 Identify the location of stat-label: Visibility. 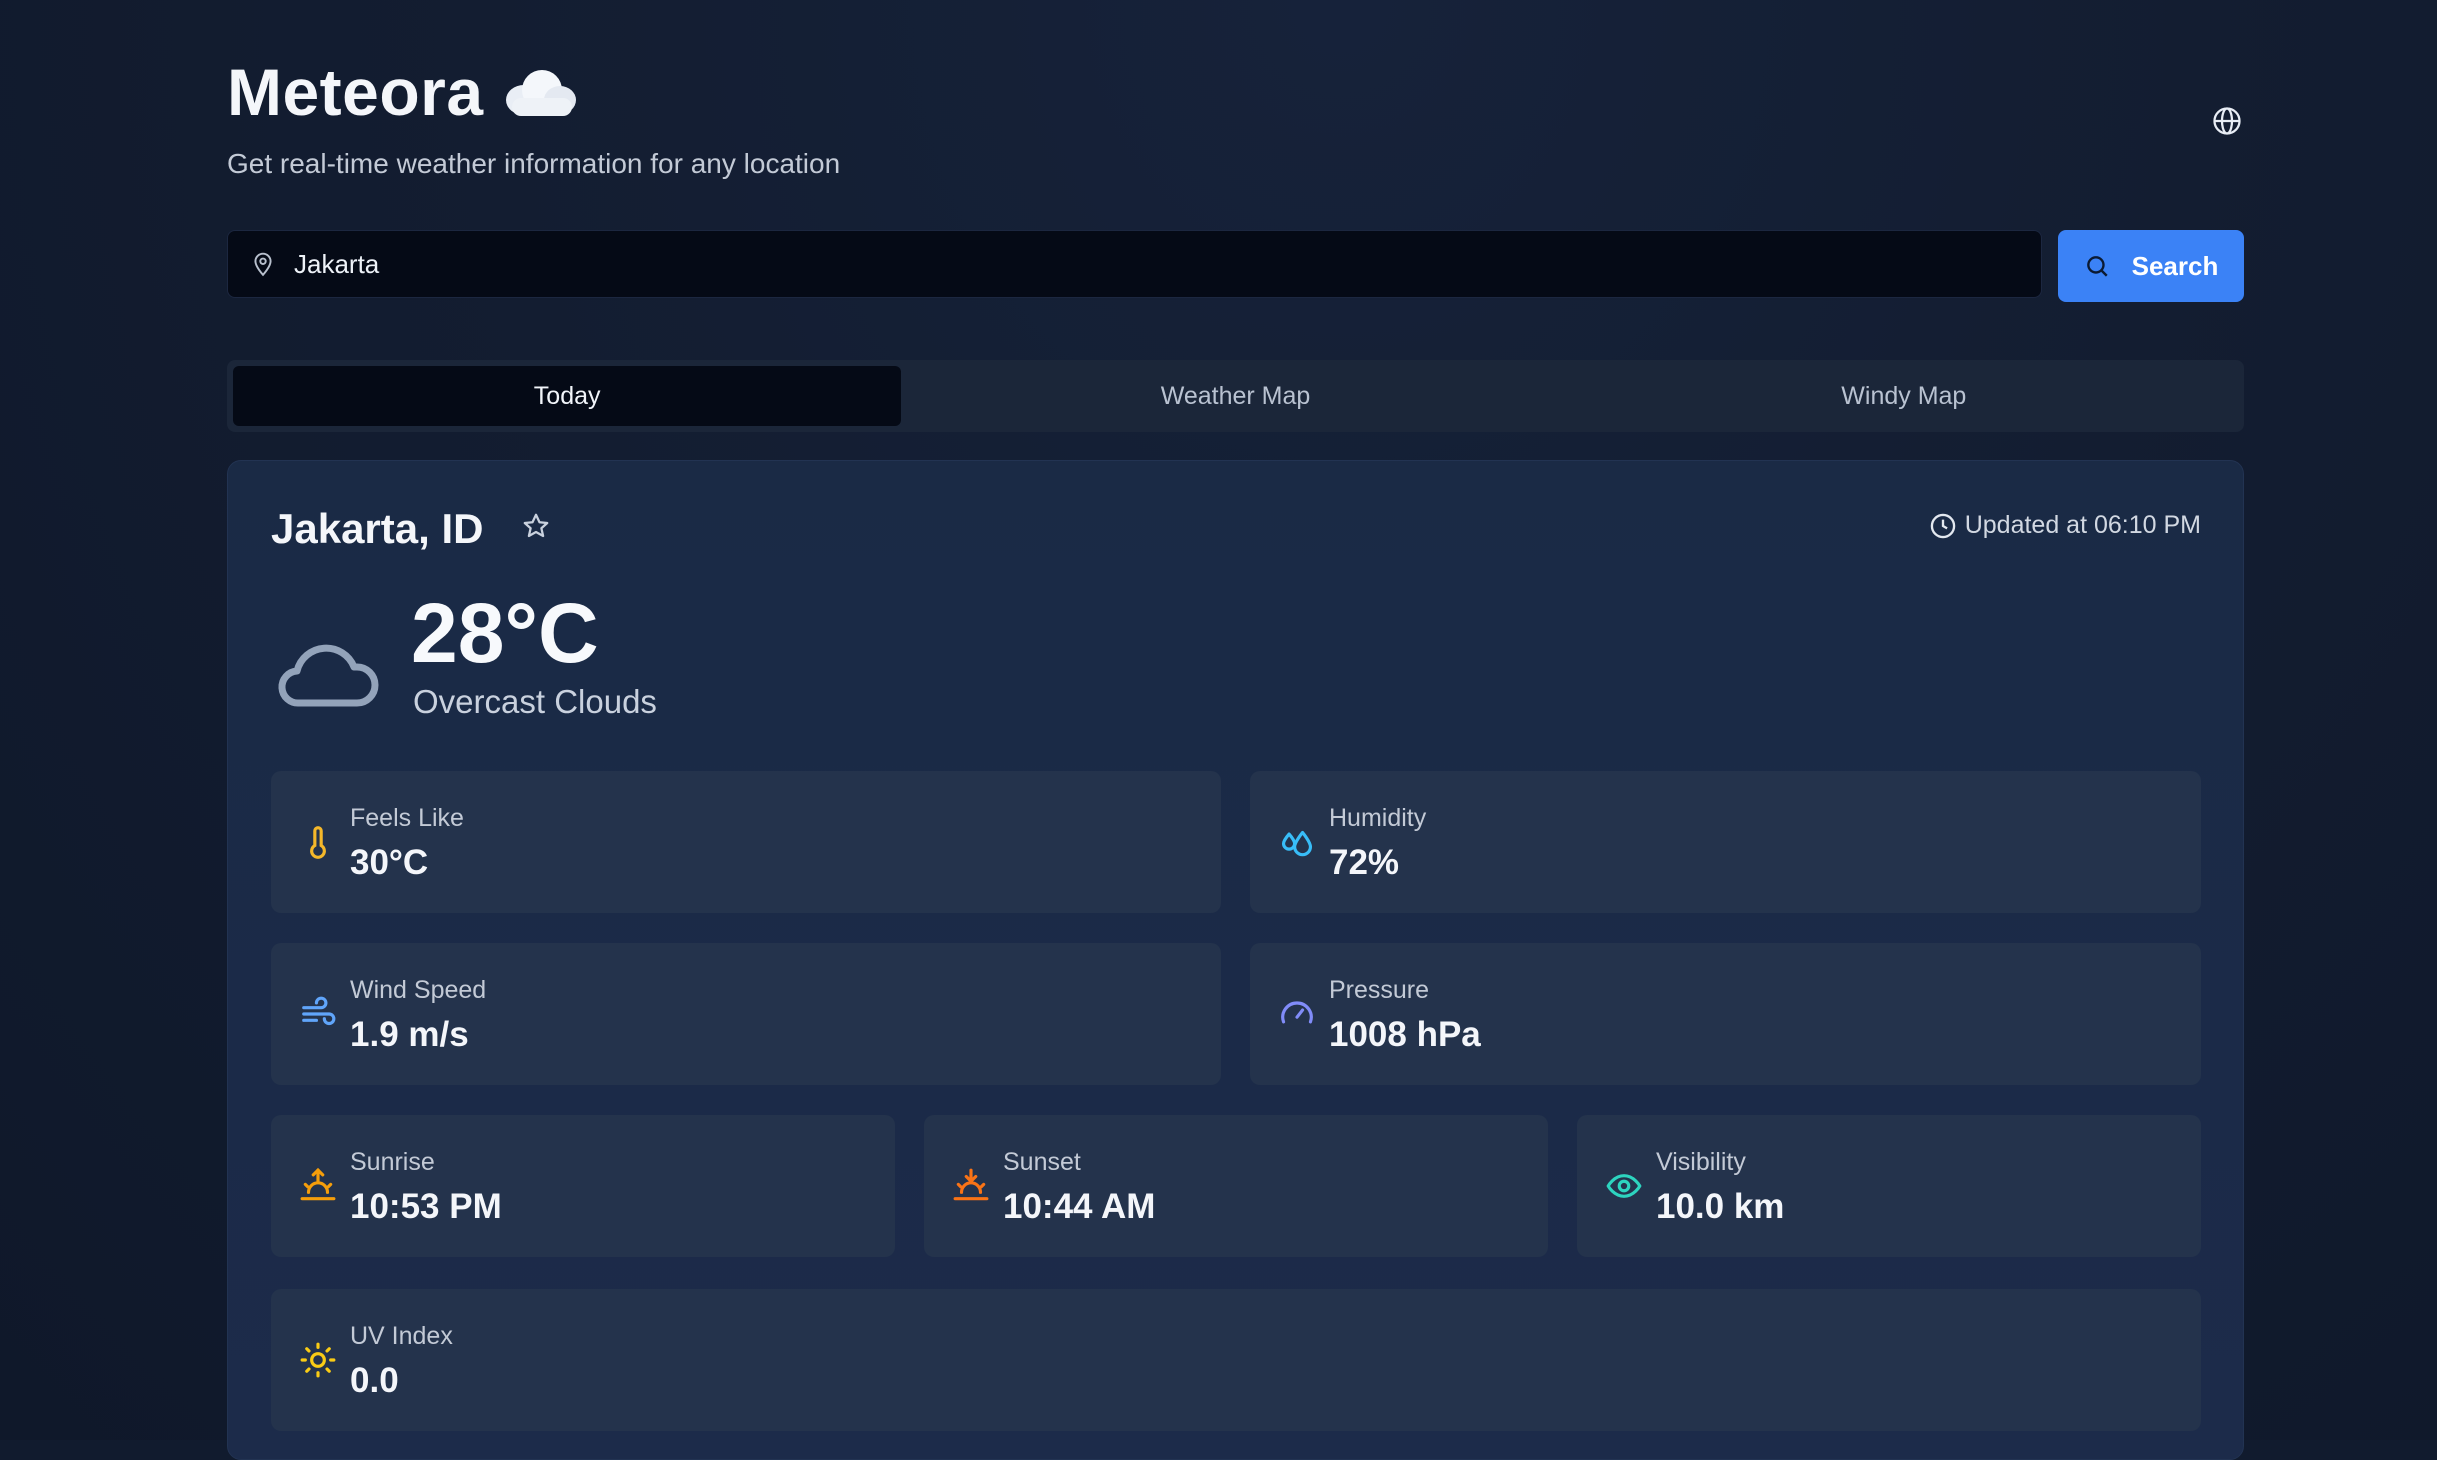
(1701, 1162).